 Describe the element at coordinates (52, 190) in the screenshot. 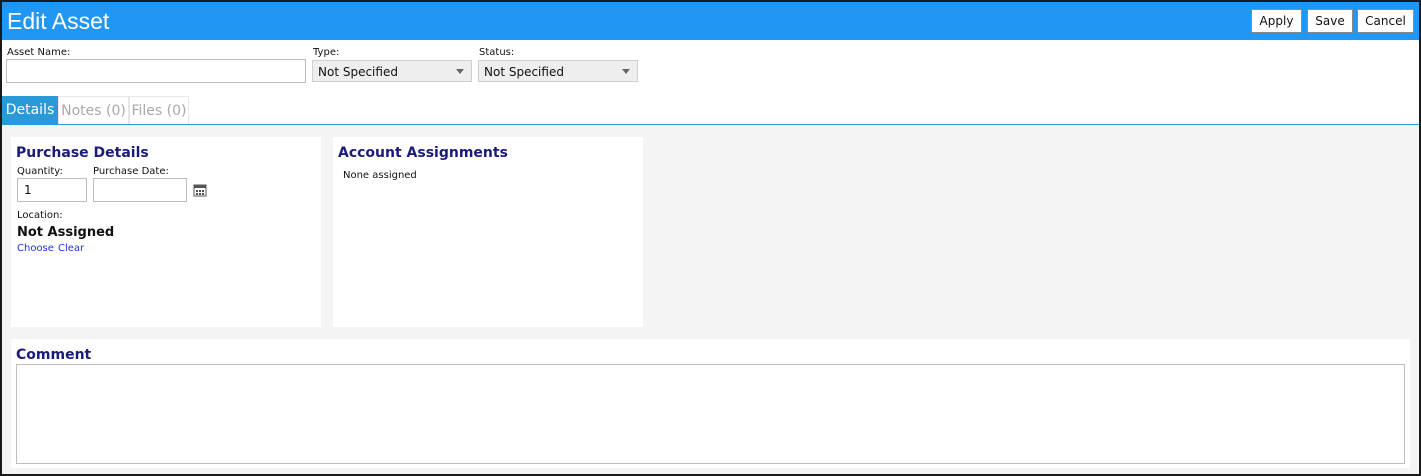

I see `quantity-input` at that location.